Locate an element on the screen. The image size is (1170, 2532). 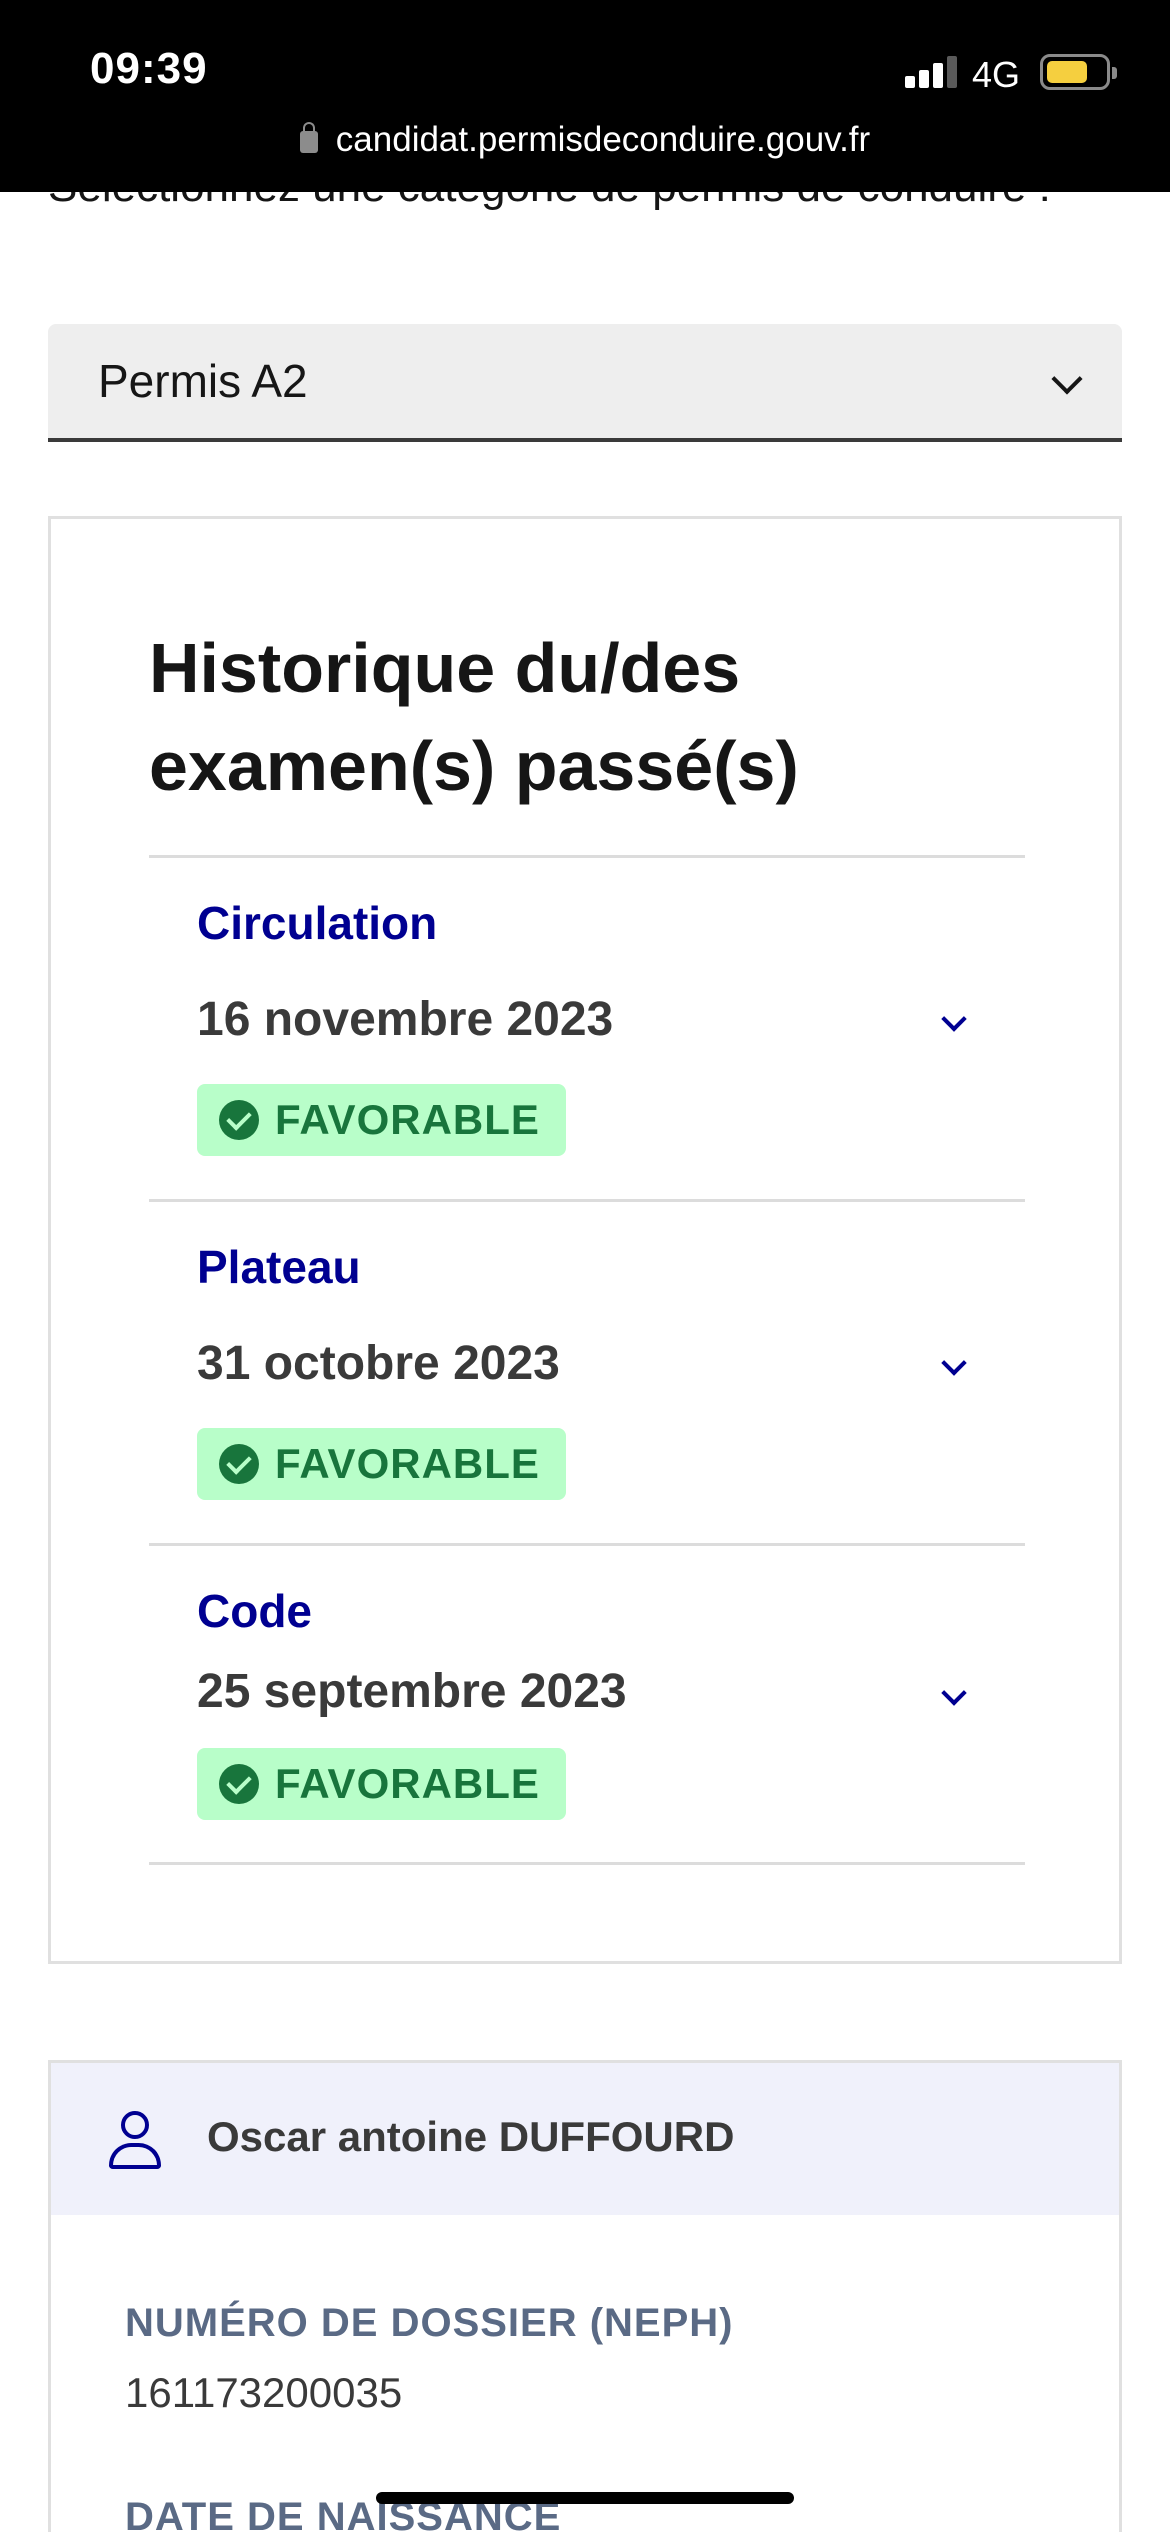
battery-icon is located at coordinates (1078, 72).